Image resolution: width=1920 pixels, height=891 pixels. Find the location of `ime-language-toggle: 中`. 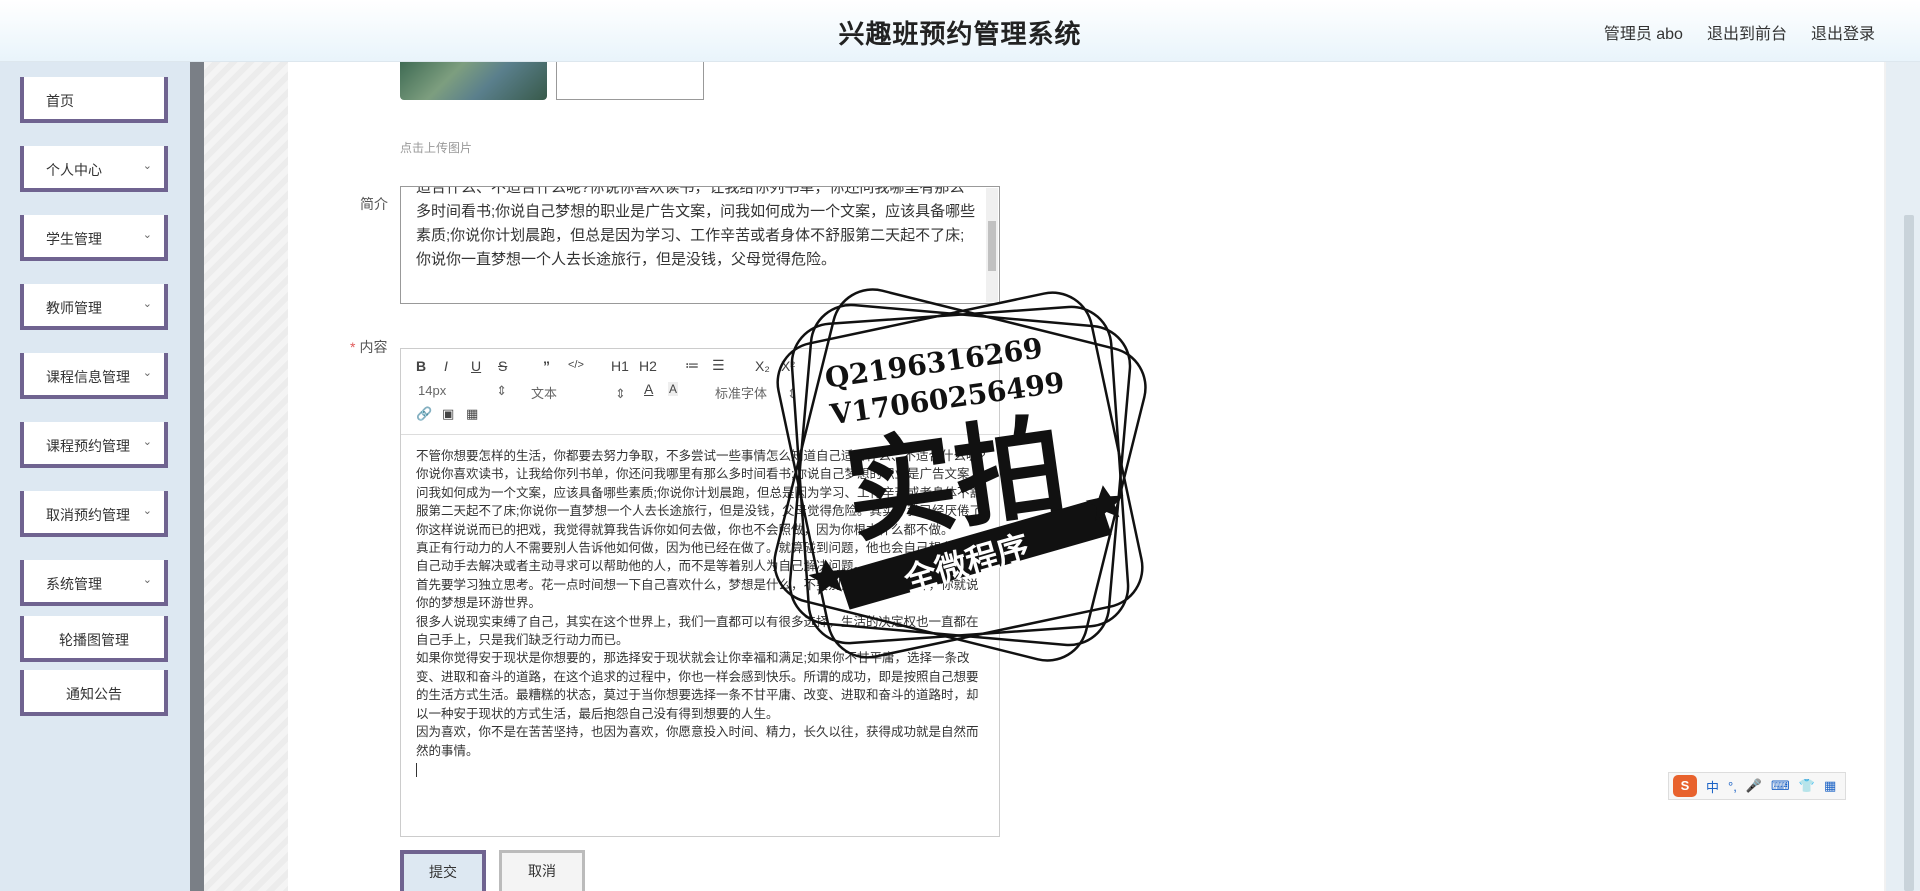

ime-language-toggle: 中 is located at coordinates (1712, 786).